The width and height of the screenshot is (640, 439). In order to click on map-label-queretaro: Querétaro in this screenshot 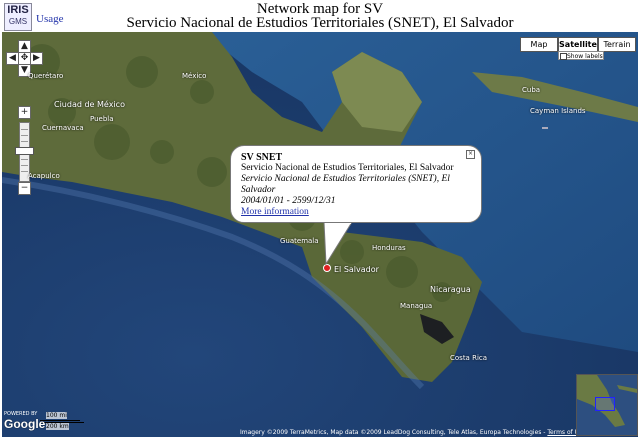, I will do `click(46, 76)`.